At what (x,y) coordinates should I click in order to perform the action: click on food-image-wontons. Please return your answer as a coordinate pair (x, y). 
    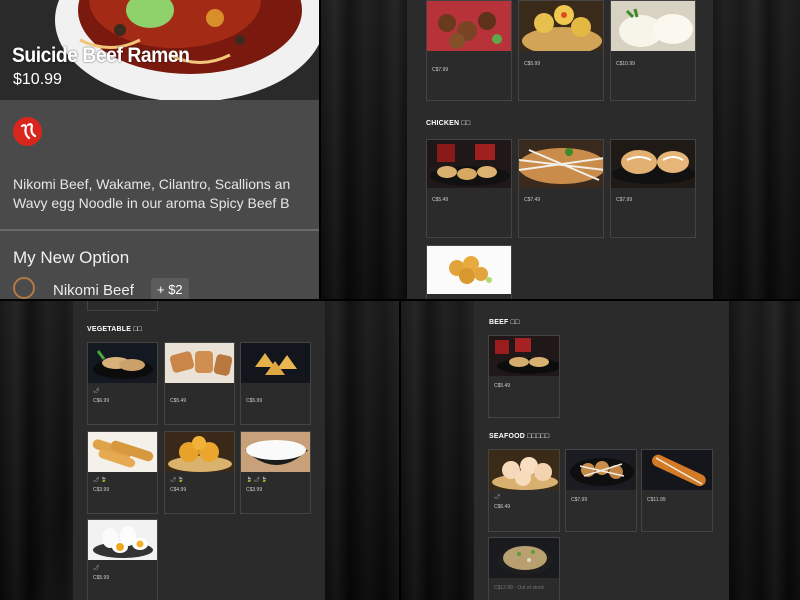
    Looking at the image, I should click on (275, 363).